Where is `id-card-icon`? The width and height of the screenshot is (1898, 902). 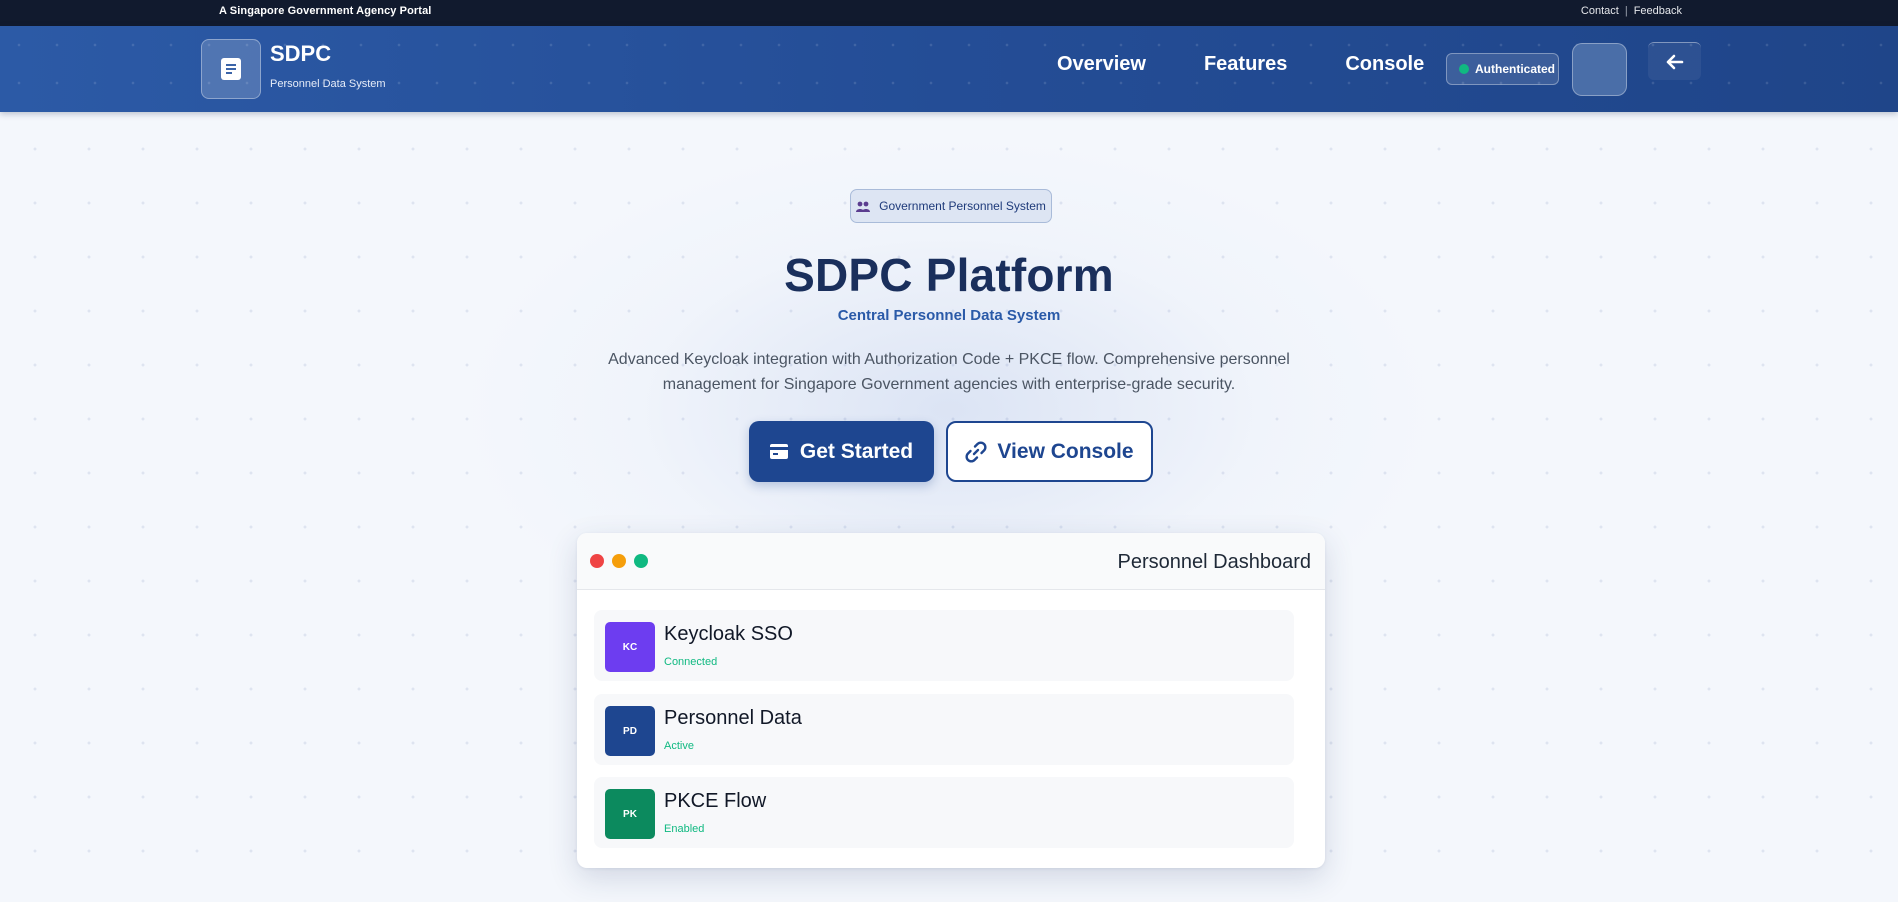
id-card-icon is located at coordinates (778, 451).